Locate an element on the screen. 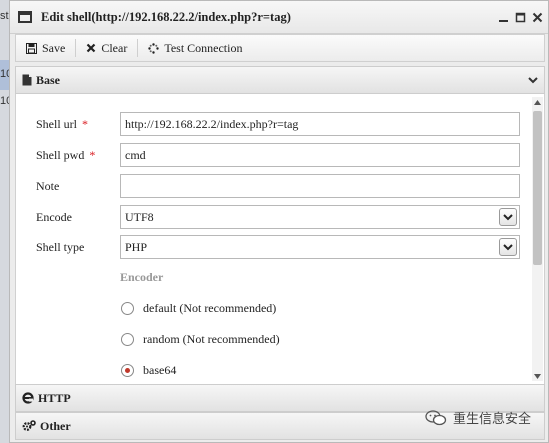 This screenshot has width=549, height=443. spinner-icon is located at coordinates (154, 48).